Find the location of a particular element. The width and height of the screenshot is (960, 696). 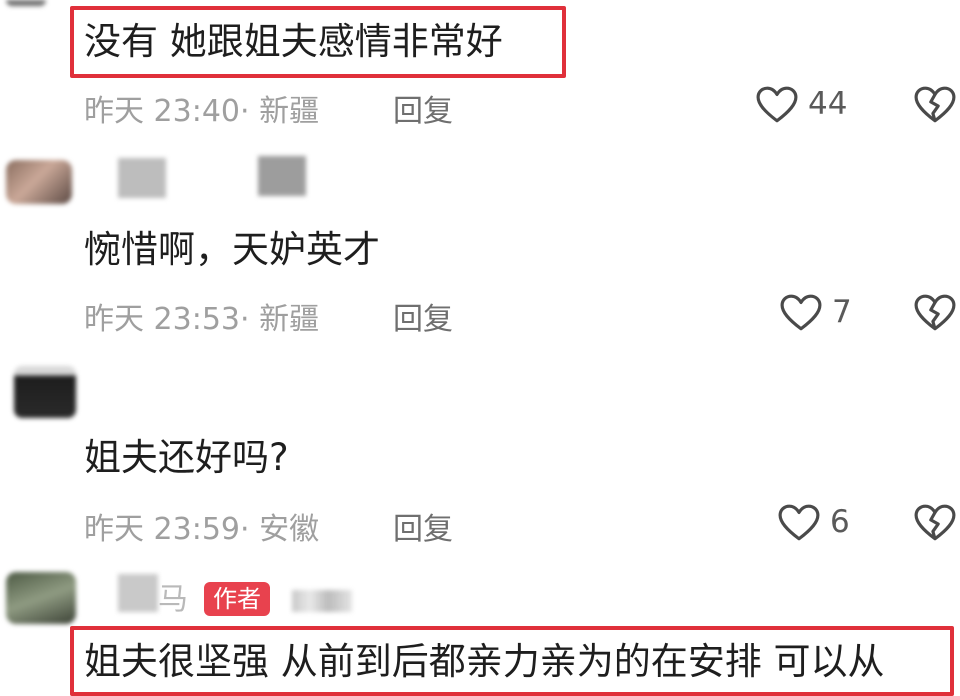

comment-text: 姐夫还好吗? is located at coordinates (186, 457).